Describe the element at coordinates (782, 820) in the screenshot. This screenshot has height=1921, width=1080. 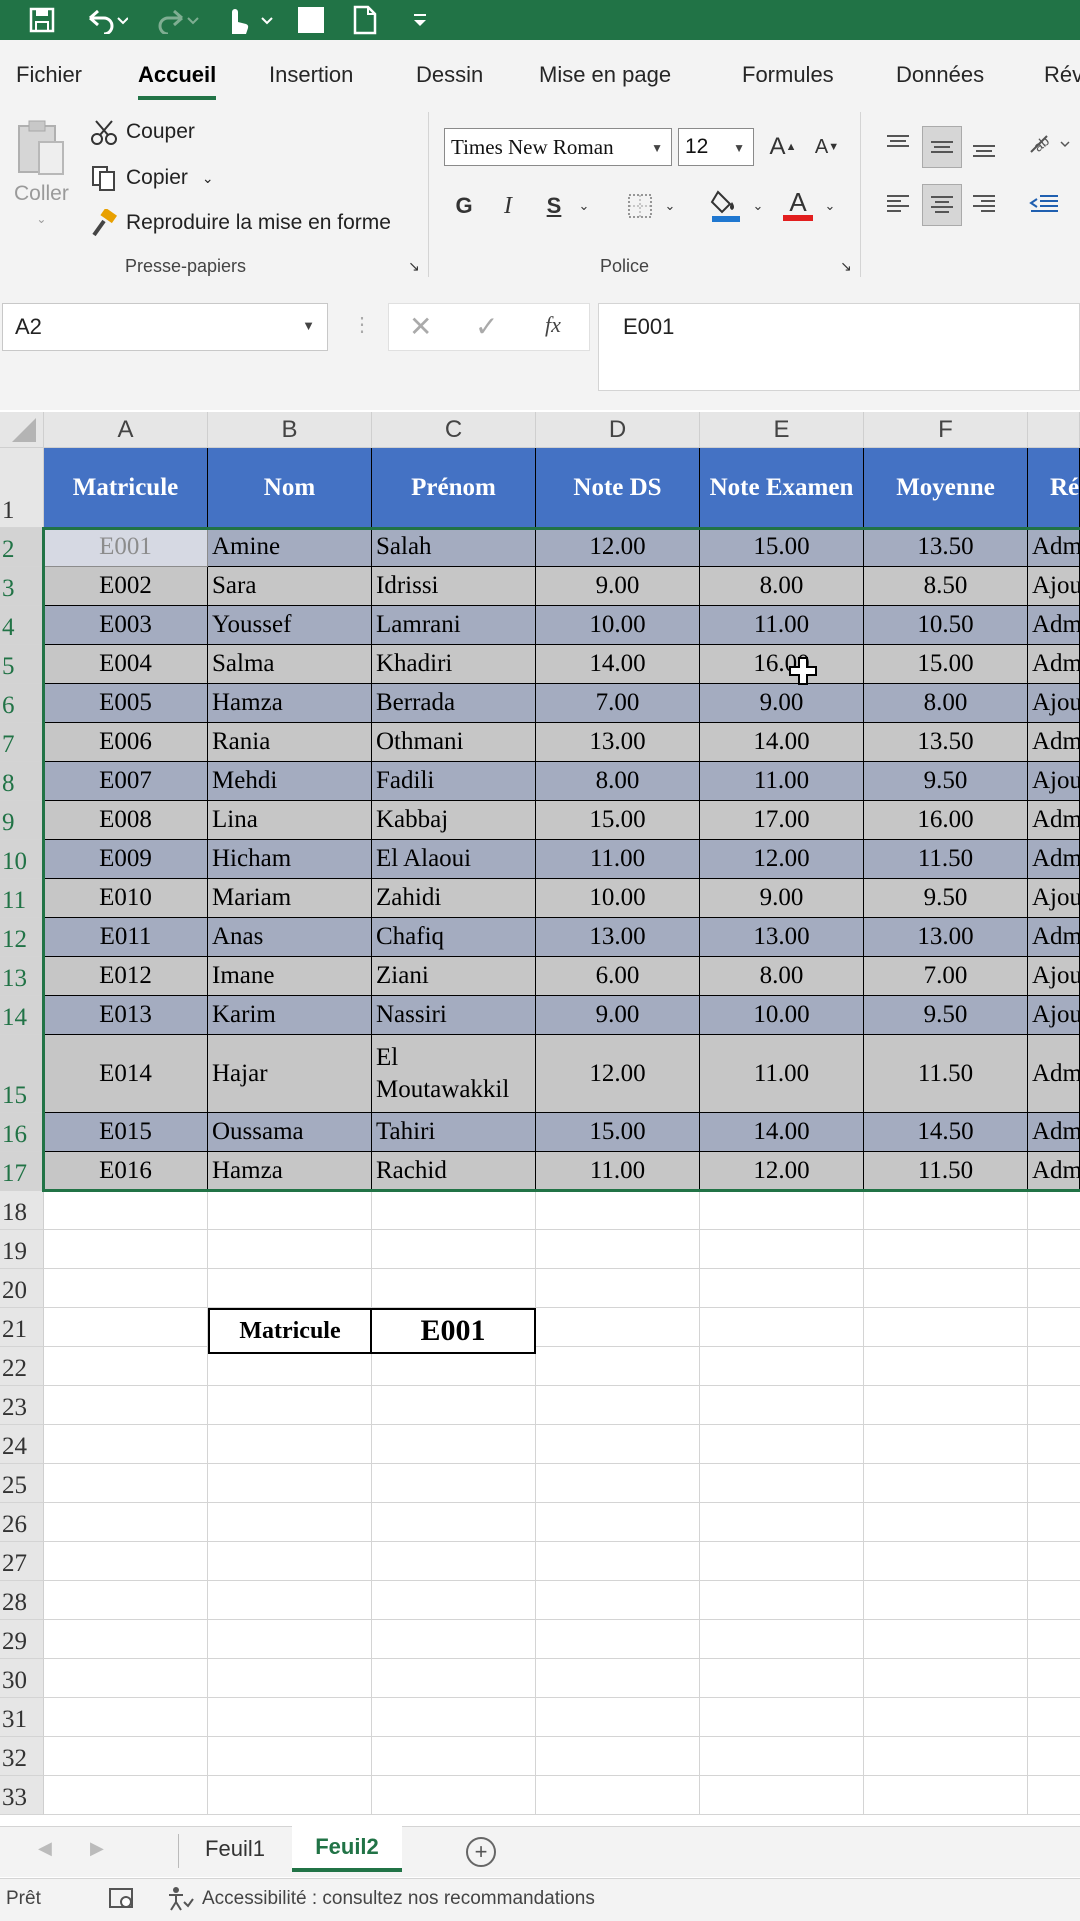
I see `table-cell: 17.00` at that location.